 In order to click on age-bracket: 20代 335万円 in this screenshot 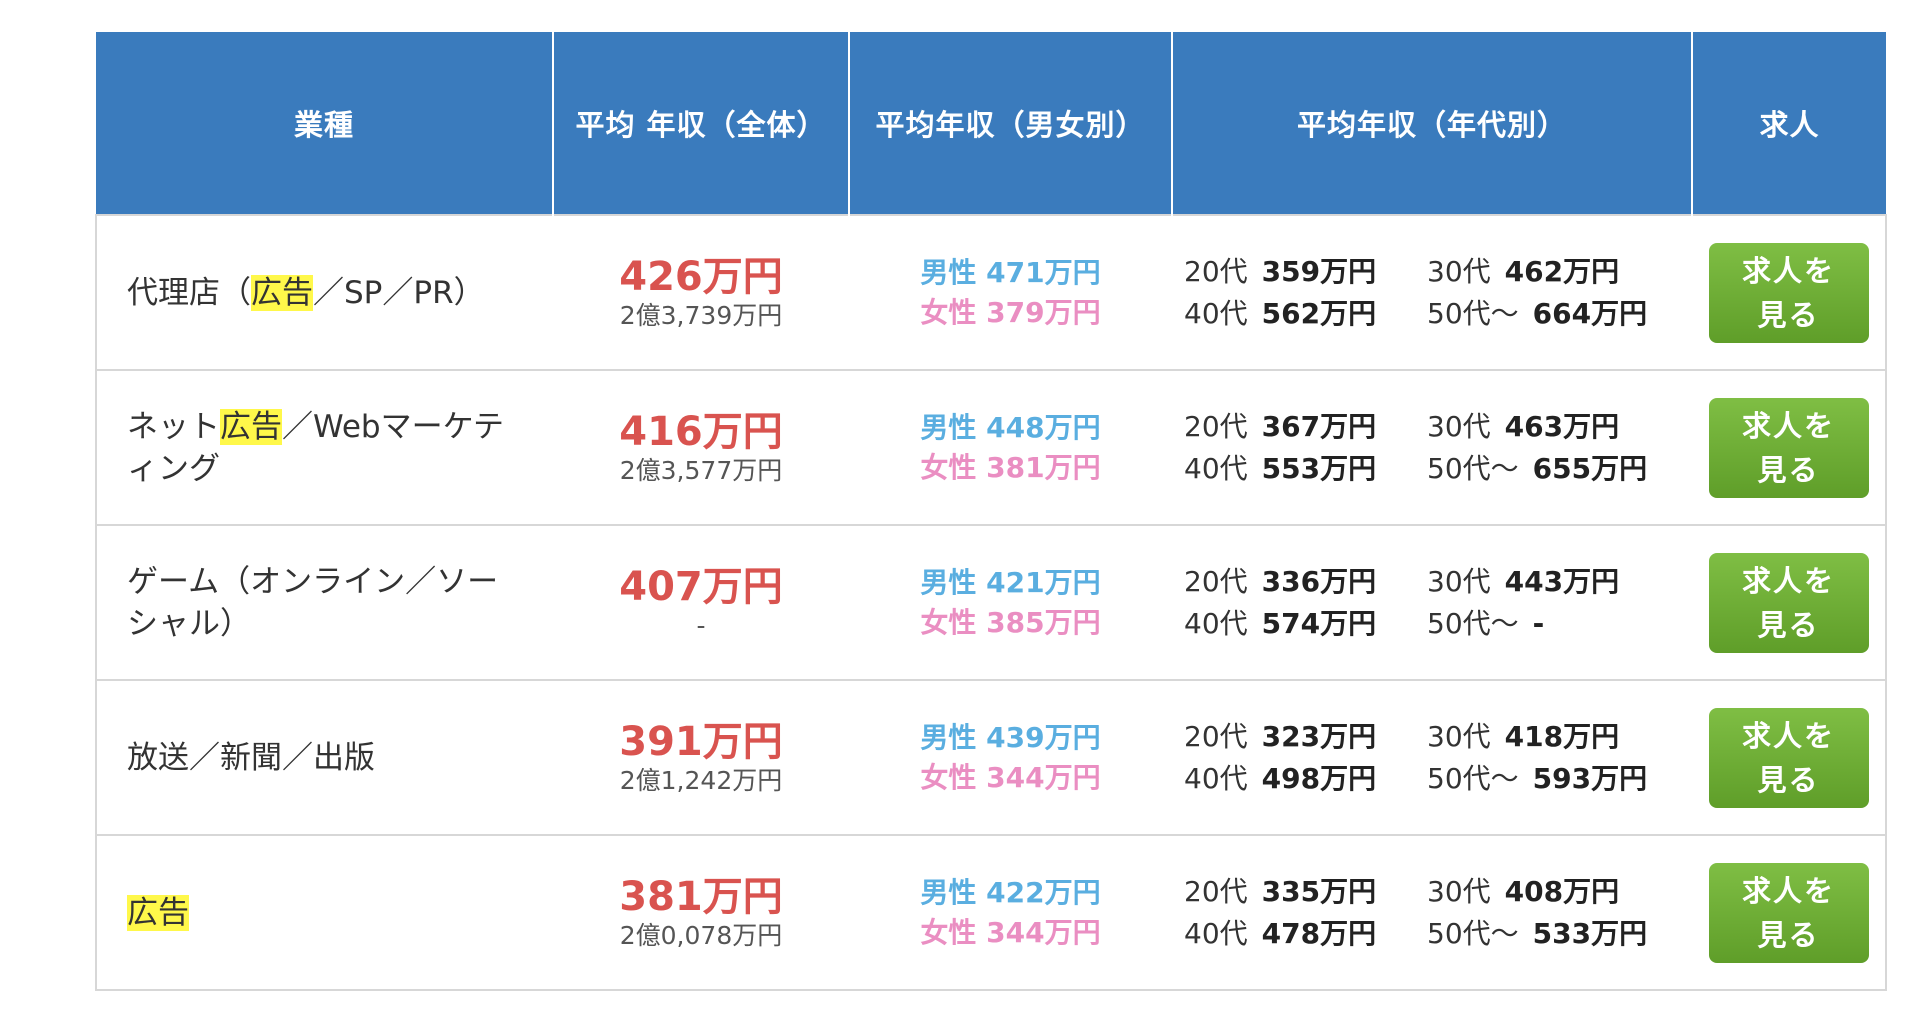, I will do `click(1305, 892)`.